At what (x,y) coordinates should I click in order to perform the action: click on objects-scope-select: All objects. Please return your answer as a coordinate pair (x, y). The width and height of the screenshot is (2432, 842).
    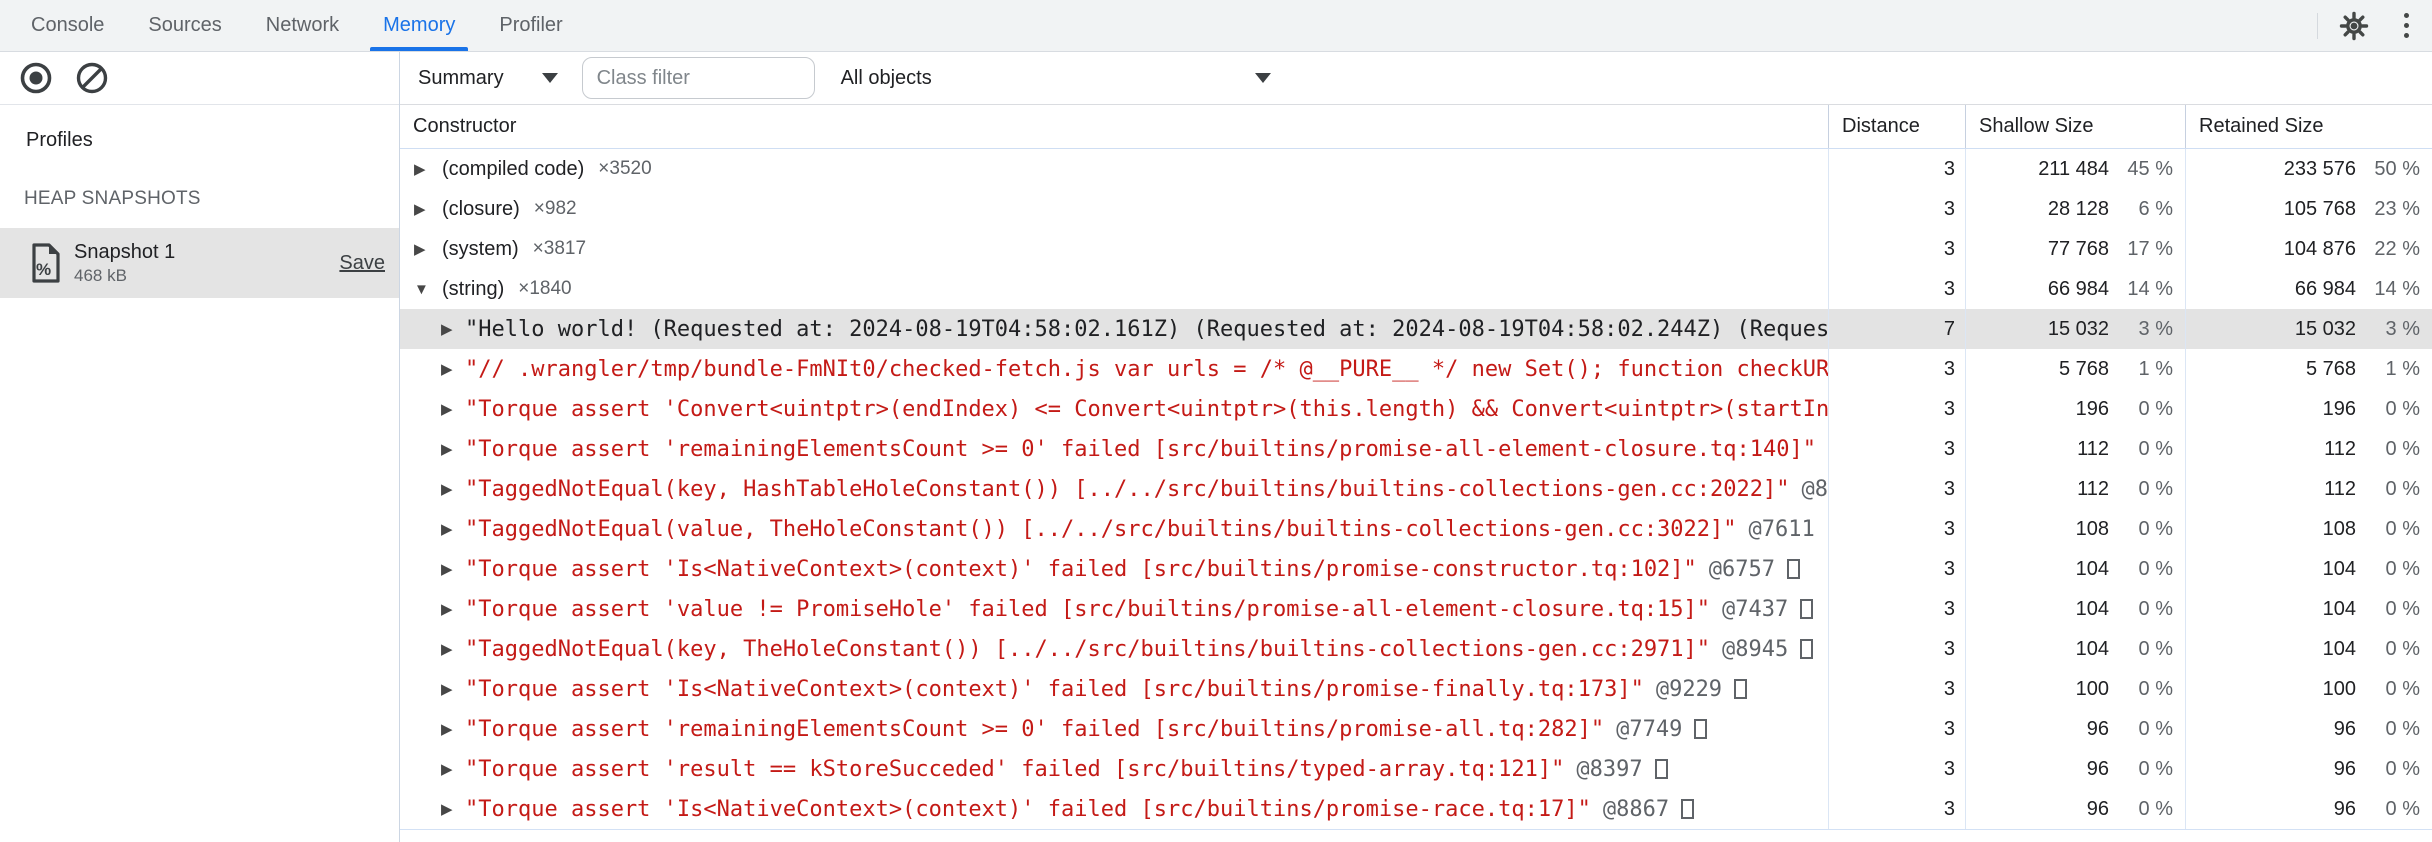
    Looking at the image, I should click on (1061, 78).